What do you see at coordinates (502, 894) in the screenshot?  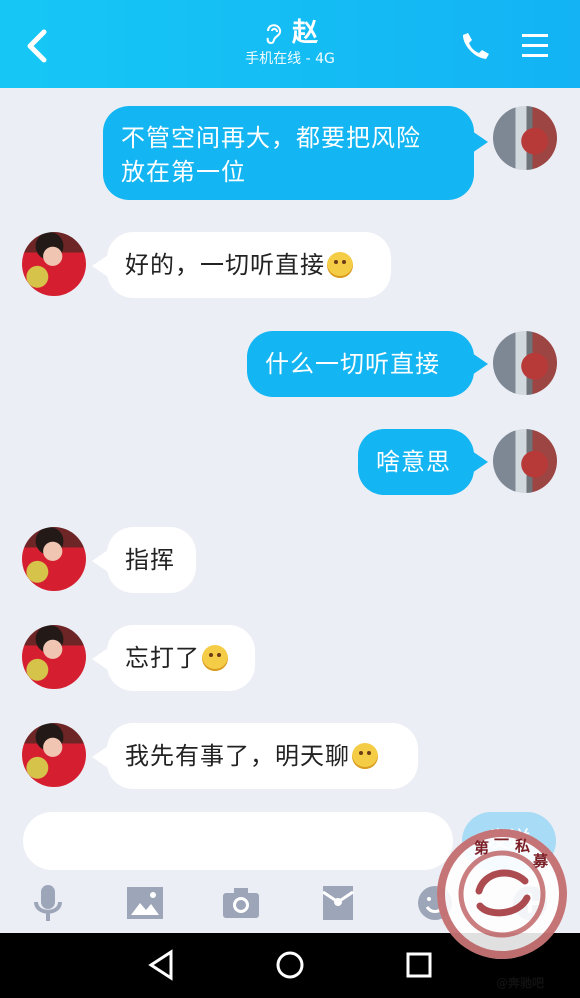 I see `circular-watermark: 第 一 私 募` at bounding box center [502, 894].